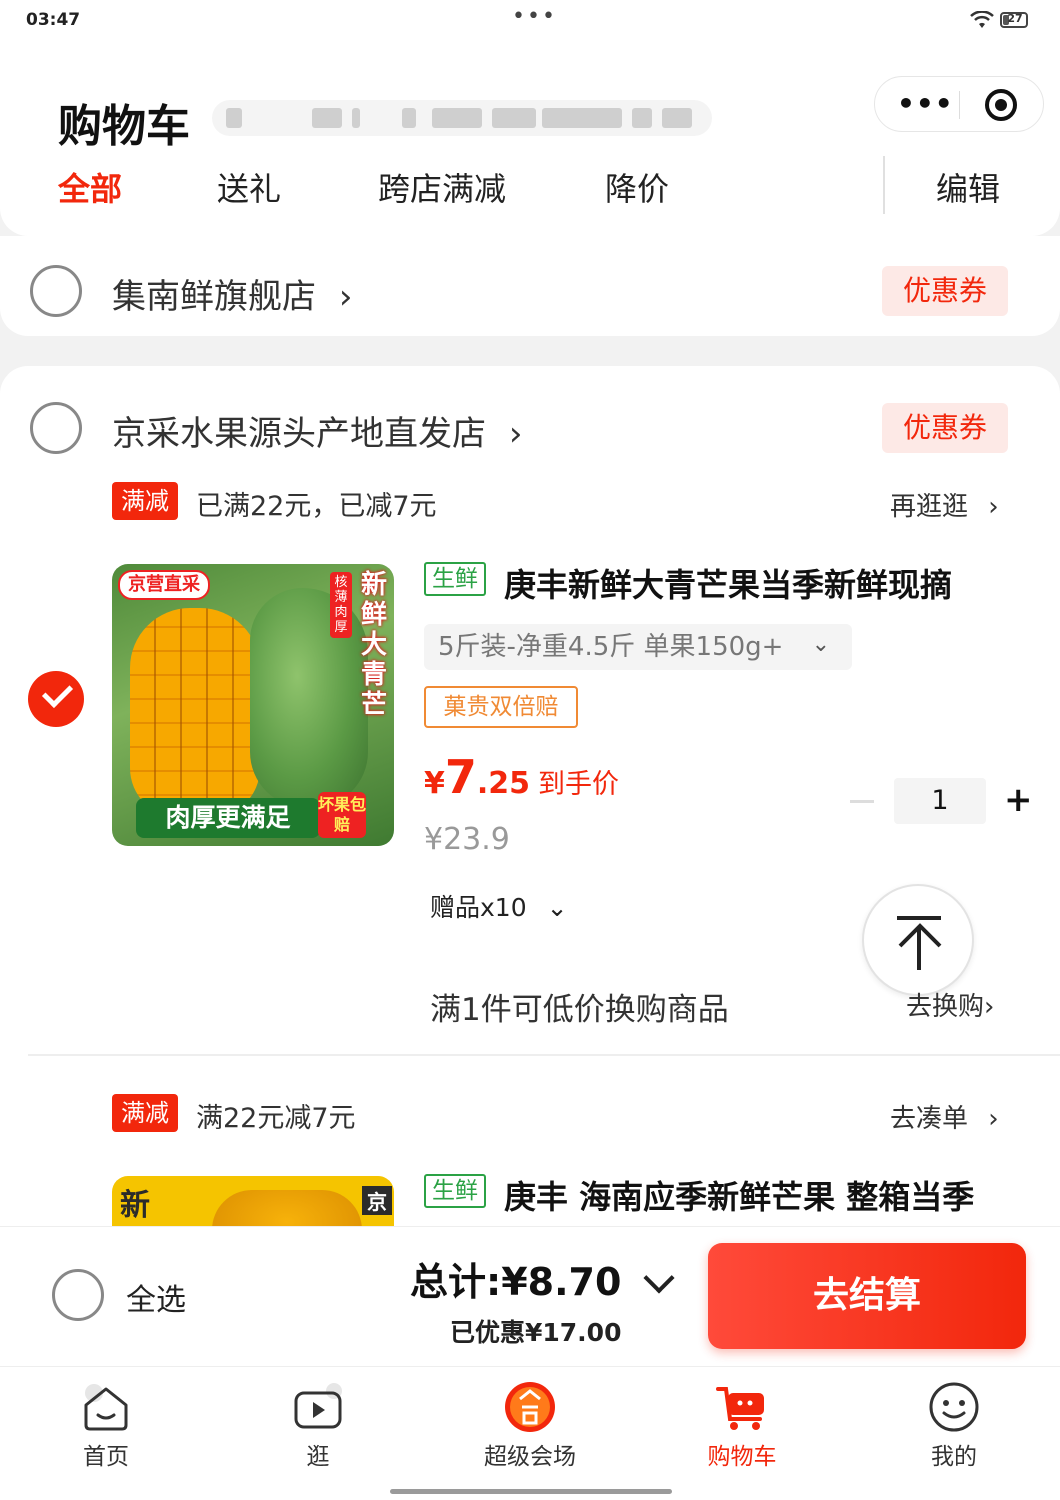 This screenshot has width=1060, height=1500. What do you see at coordinates (195, 713) in the screenshot?
I see `mango-cut-illustration` at bounding box center [195, 713].